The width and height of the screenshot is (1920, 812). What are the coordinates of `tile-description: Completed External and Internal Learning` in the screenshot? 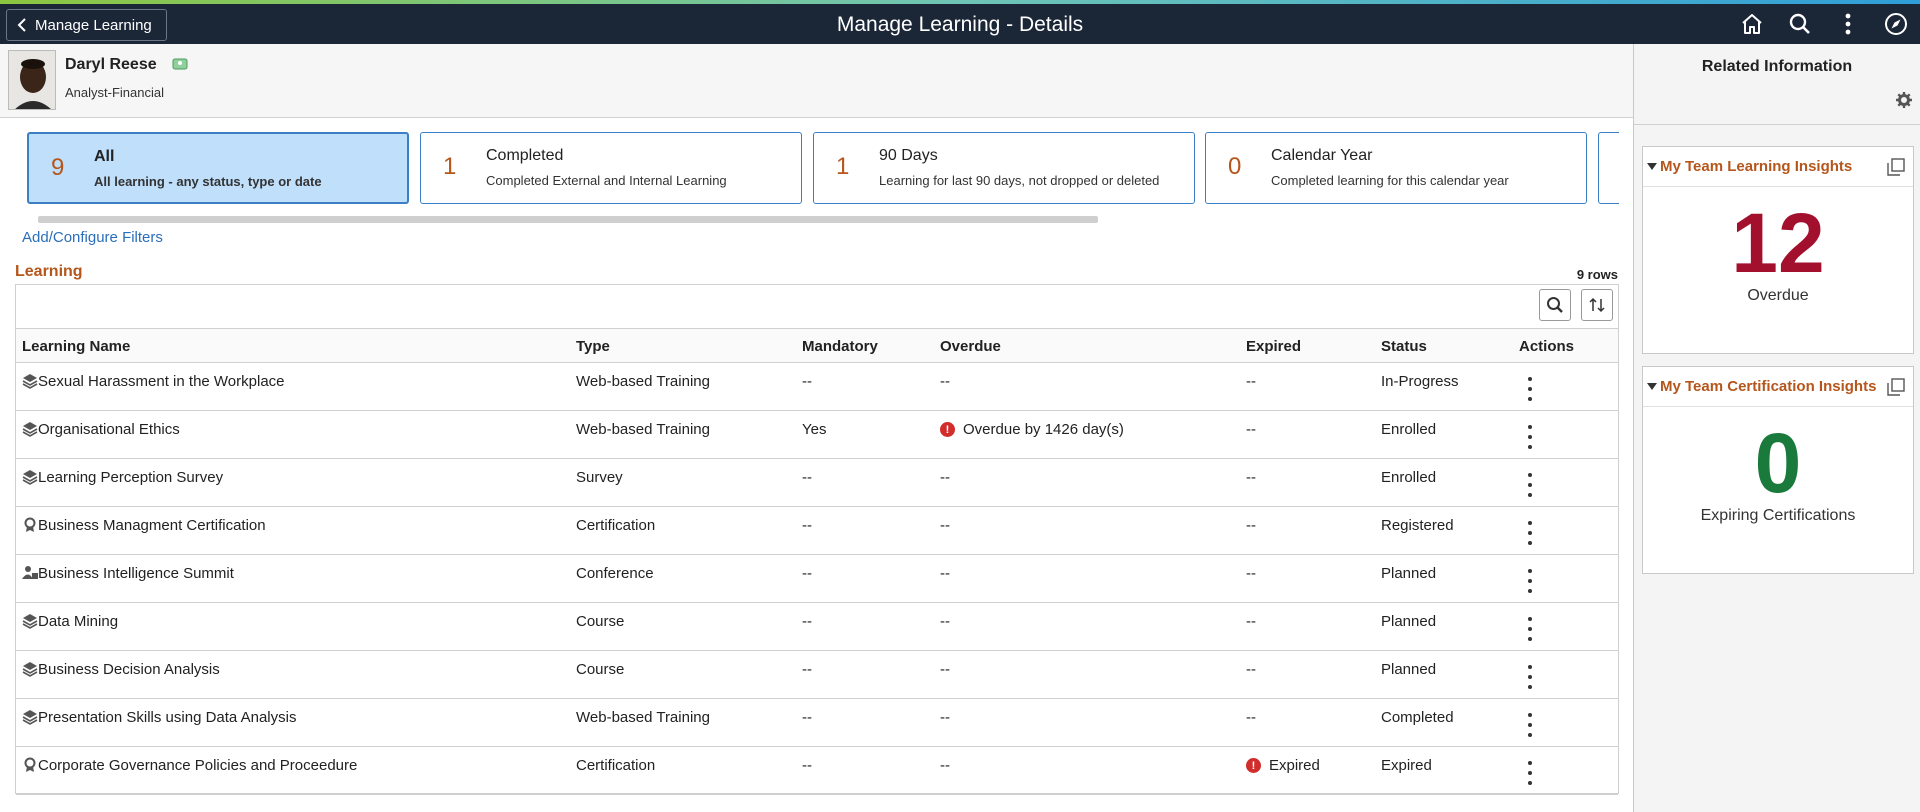 It's located at (606, 180).